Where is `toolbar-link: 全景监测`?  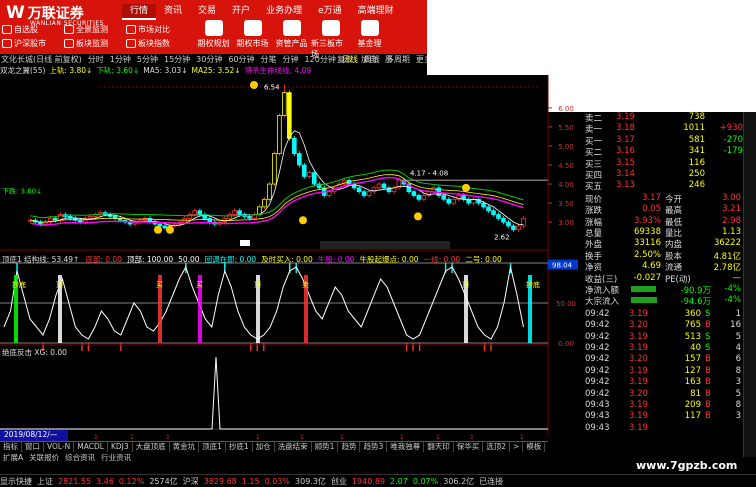 toolbar-link: 全景监测 is located at coordinates (95, 29).